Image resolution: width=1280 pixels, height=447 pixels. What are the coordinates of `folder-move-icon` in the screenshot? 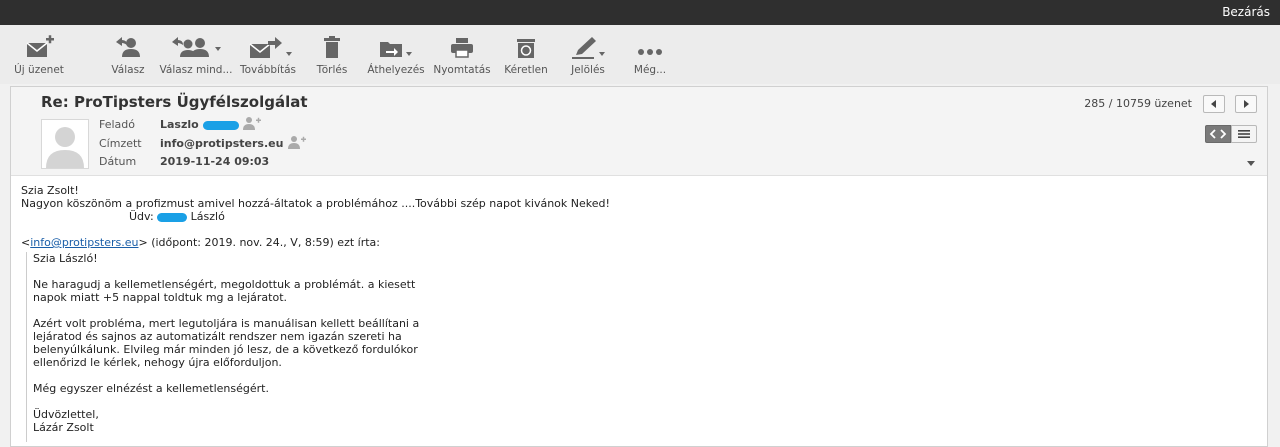 It's located at (396, 49).